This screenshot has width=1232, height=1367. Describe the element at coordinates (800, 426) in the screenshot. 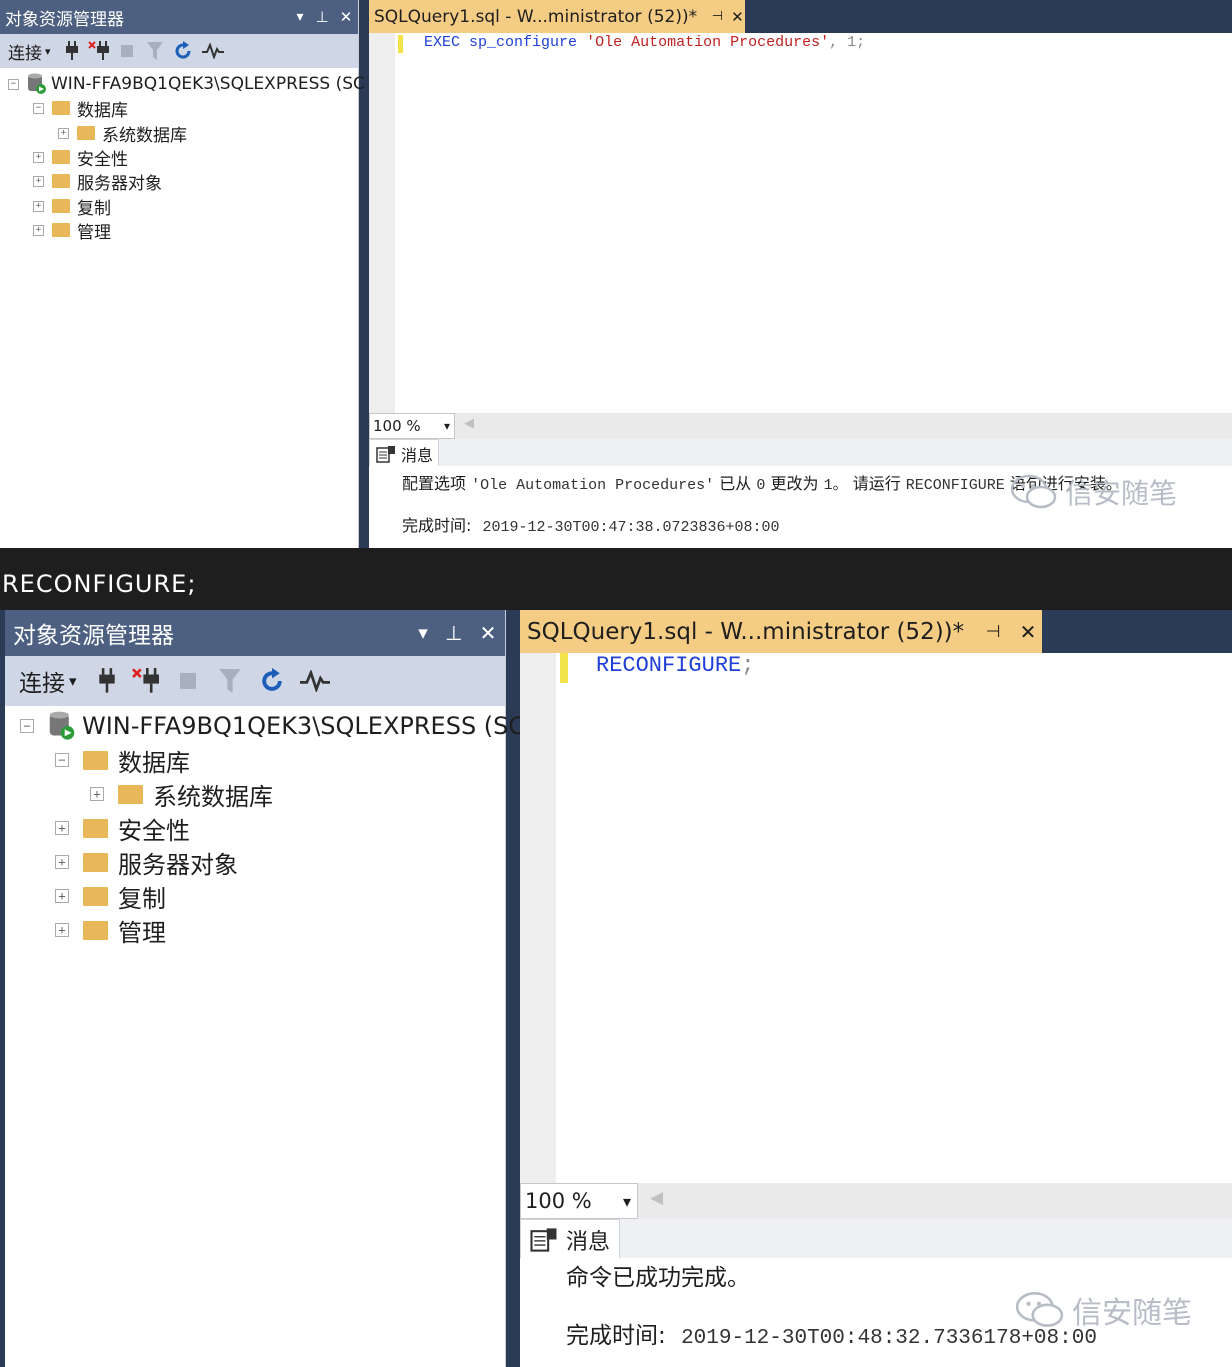

I see `zoom-bar: 100 % ▾ ◀` at that location.